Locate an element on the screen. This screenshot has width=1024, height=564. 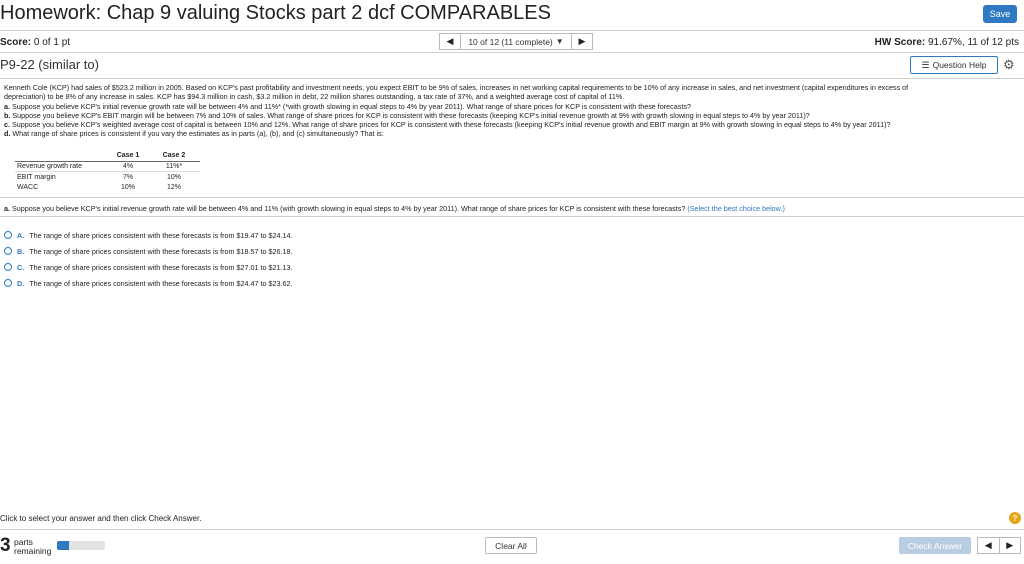
score-value: 0 of 1 pt is located at coordinates (52, 42).